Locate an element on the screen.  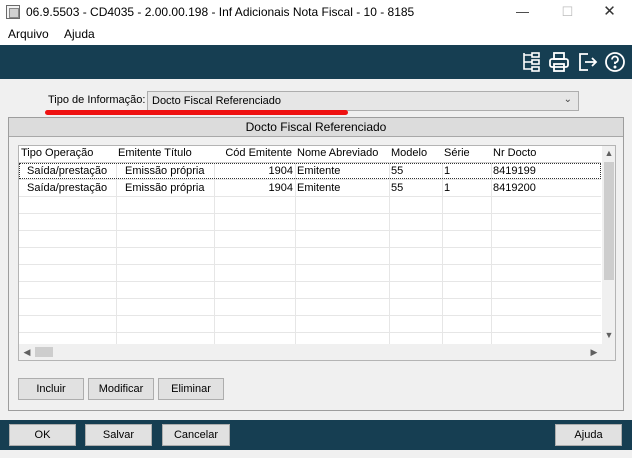
vertical-scrollbar: ▲ ▼ is located at coordinates (608, 245).